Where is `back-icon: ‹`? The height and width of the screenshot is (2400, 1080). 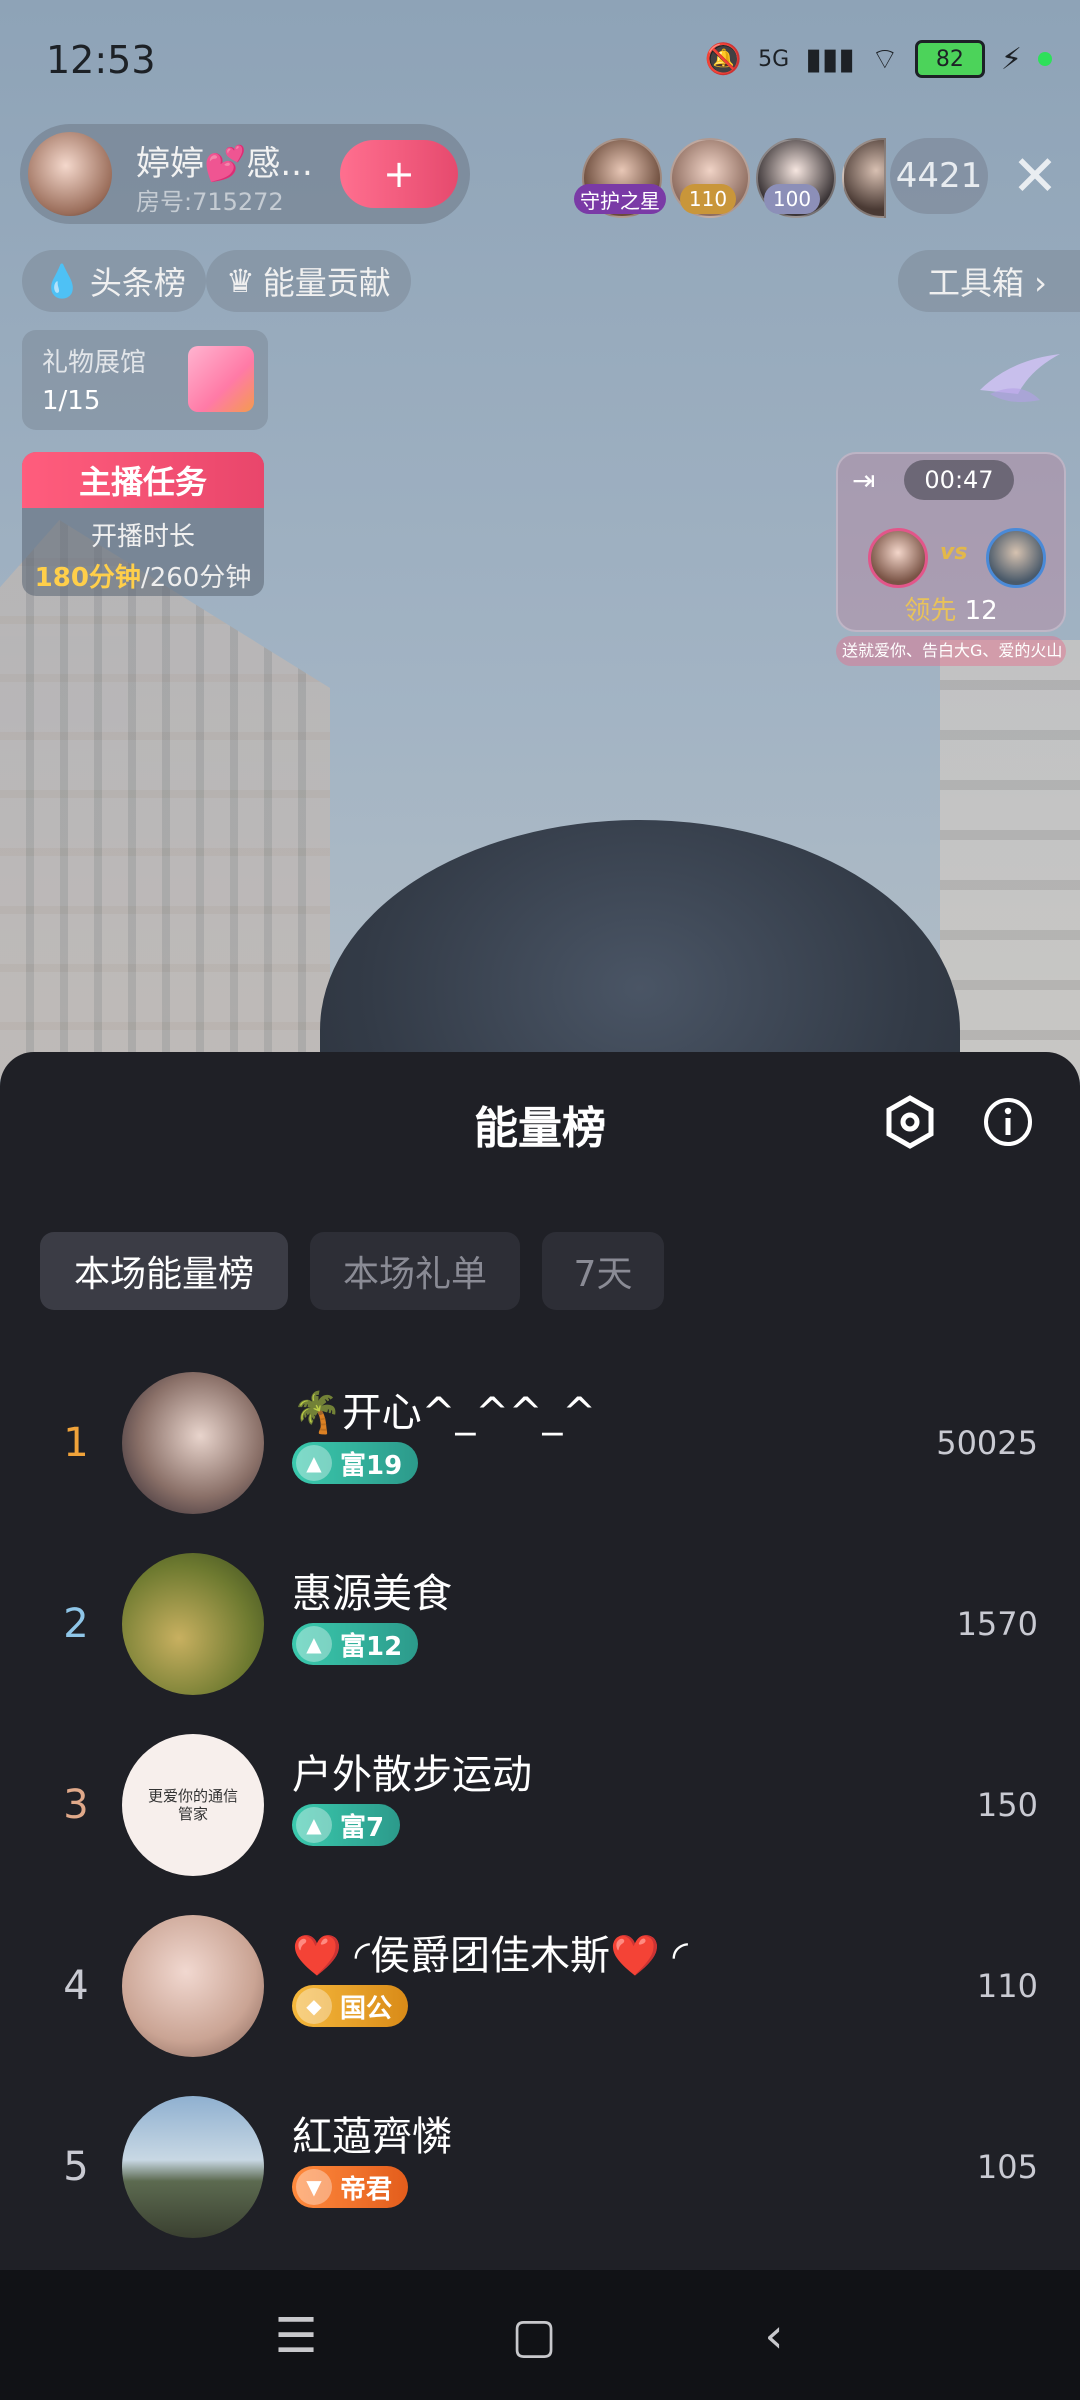 back-icon: ‹ is located at coordinates (774, 2336).